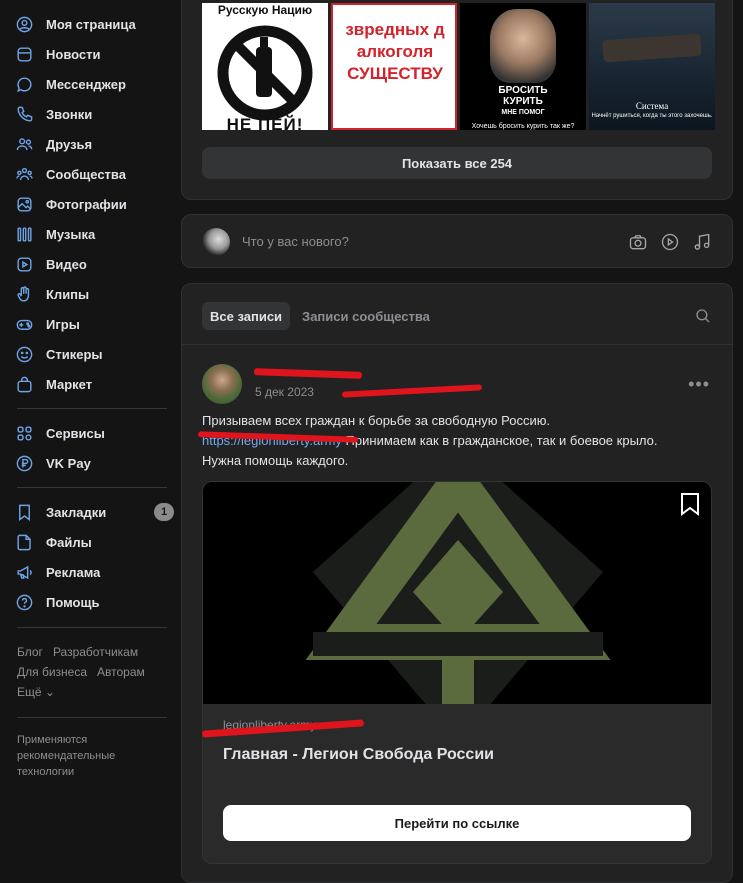  I want to click on help-icon, so click(24, 602).